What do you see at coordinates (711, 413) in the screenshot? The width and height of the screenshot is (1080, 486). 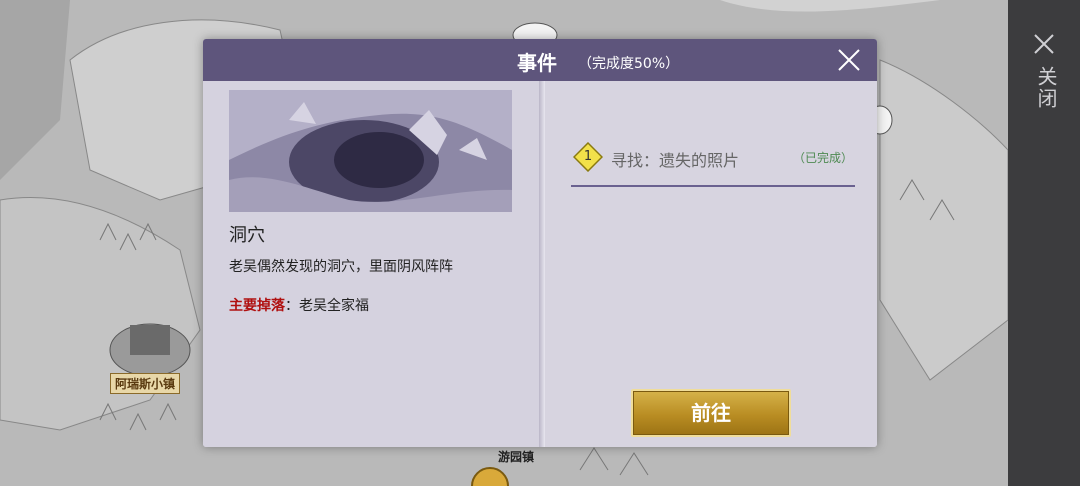 I see `go-button: 前往` at bounding box center [711, 413].